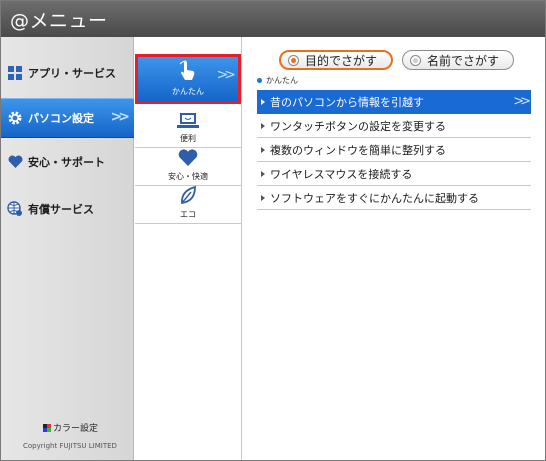 The height and width of the screenshot is (461, 546). I want to click on apps-grid-icon, so click(15, 73).